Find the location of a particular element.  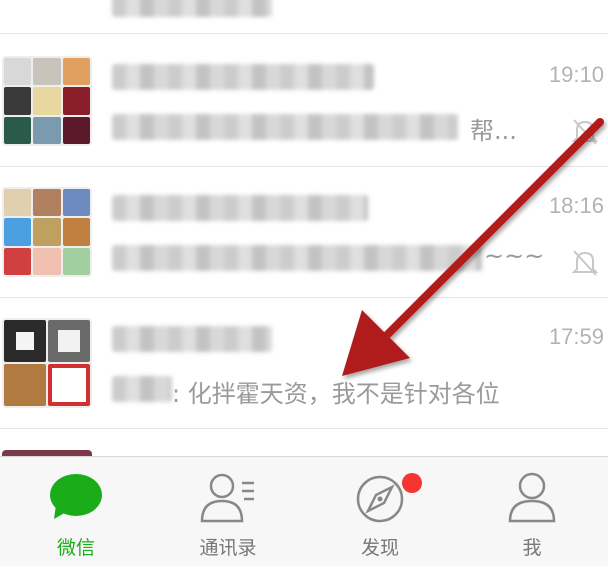

contacts-icon is located at coordinates (227, 498).